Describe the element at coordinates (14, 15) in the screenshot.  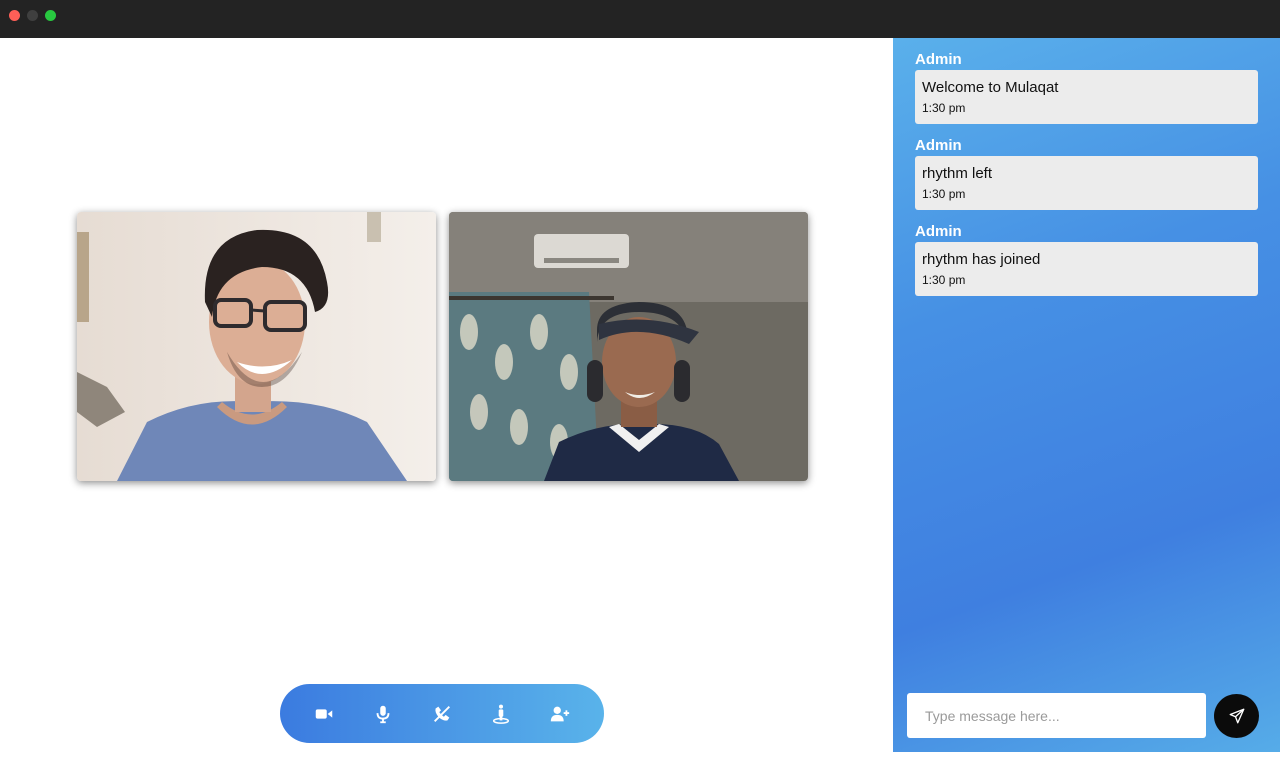
I see `window-close-button` at that location.